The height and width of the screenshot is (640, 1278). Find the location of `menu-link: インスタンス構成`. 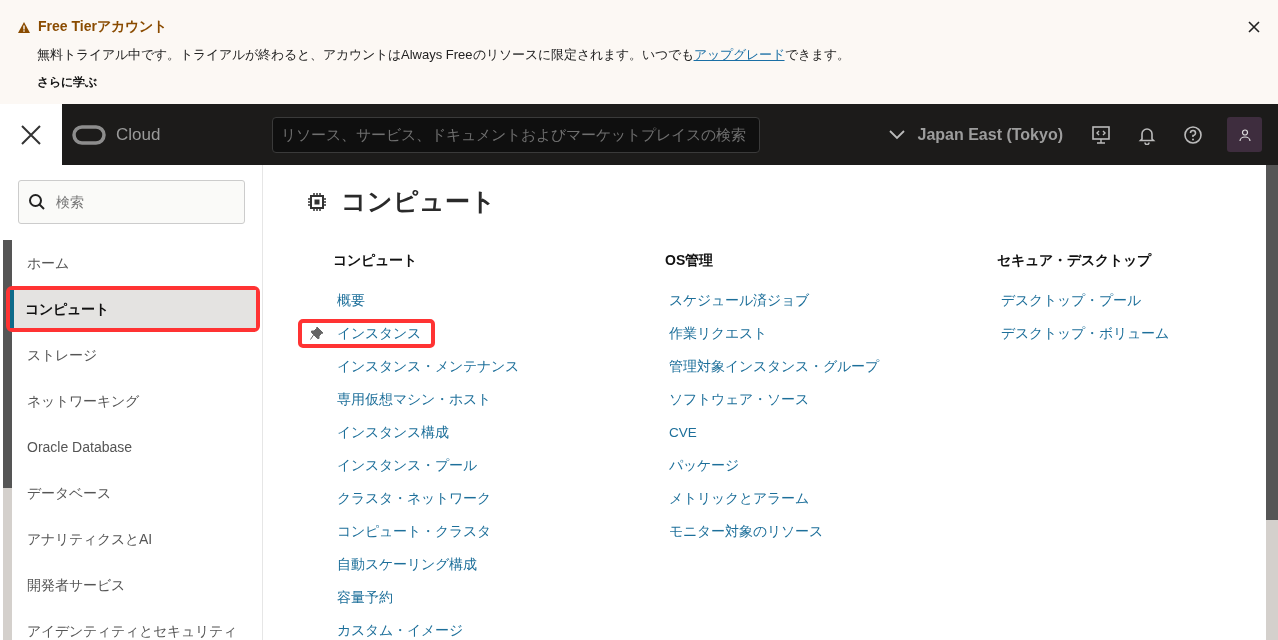

menu-link: インスタンス構成 is located at coordinates (390, 432).